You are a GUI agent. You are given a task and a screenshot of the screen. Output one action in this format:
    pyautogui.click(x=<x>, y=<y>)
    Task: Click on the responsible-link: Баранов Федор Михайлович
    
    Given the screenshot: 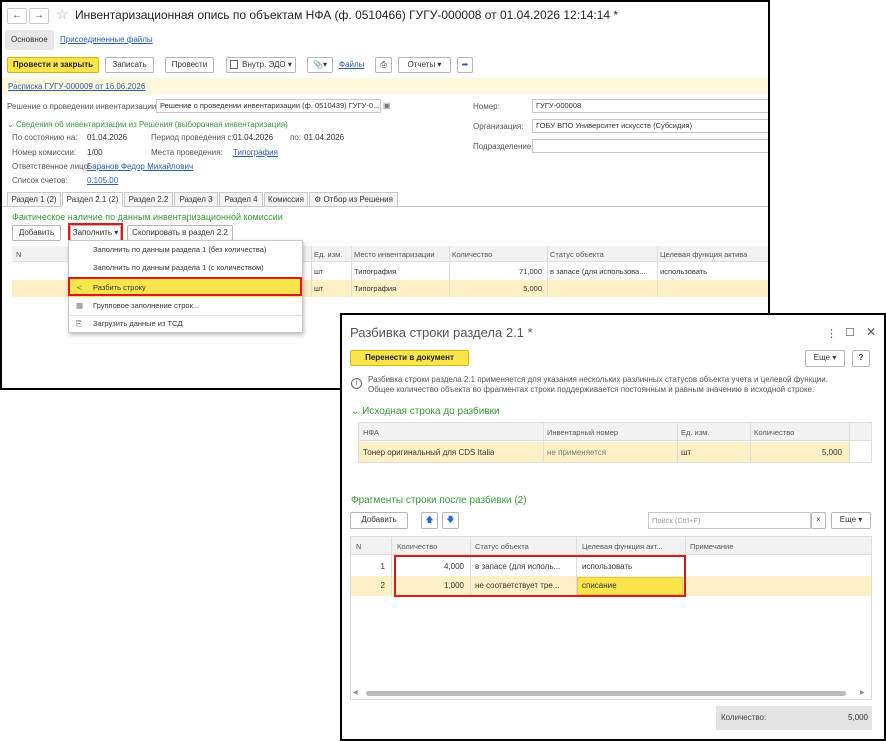 What is the action you would take?
    pyautogui.click(x=140, y=166)
    